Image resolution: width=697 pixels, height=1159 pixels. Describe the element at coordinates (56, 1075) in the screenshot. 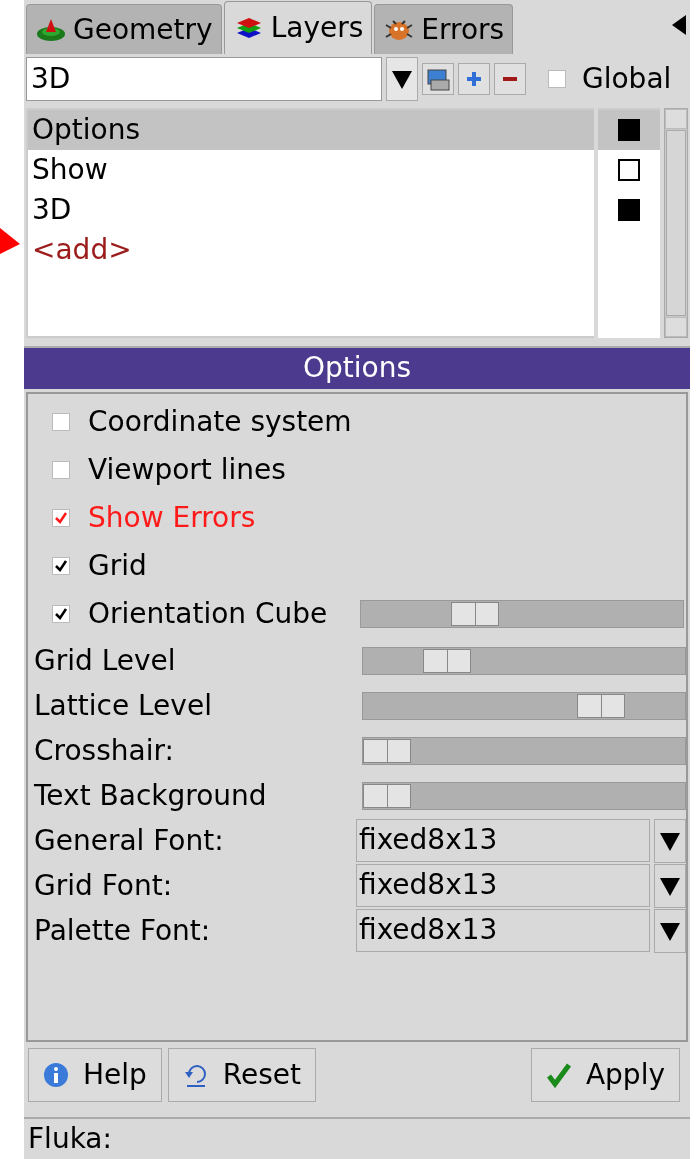

I see `info-icon` at that location.